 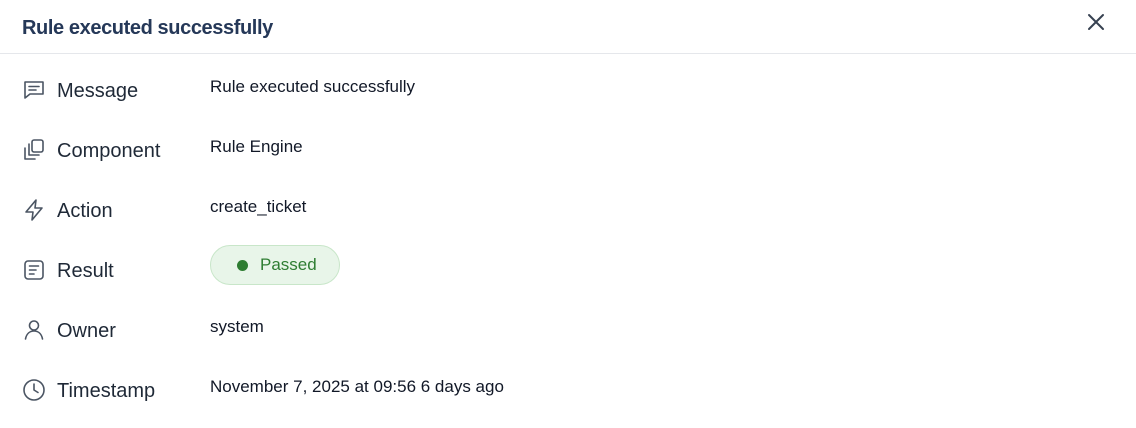 What do you see at coordinates (258, 206) in the screenshot?
I see `field-value-action: create_ticket` at bounding box center [258, 206].